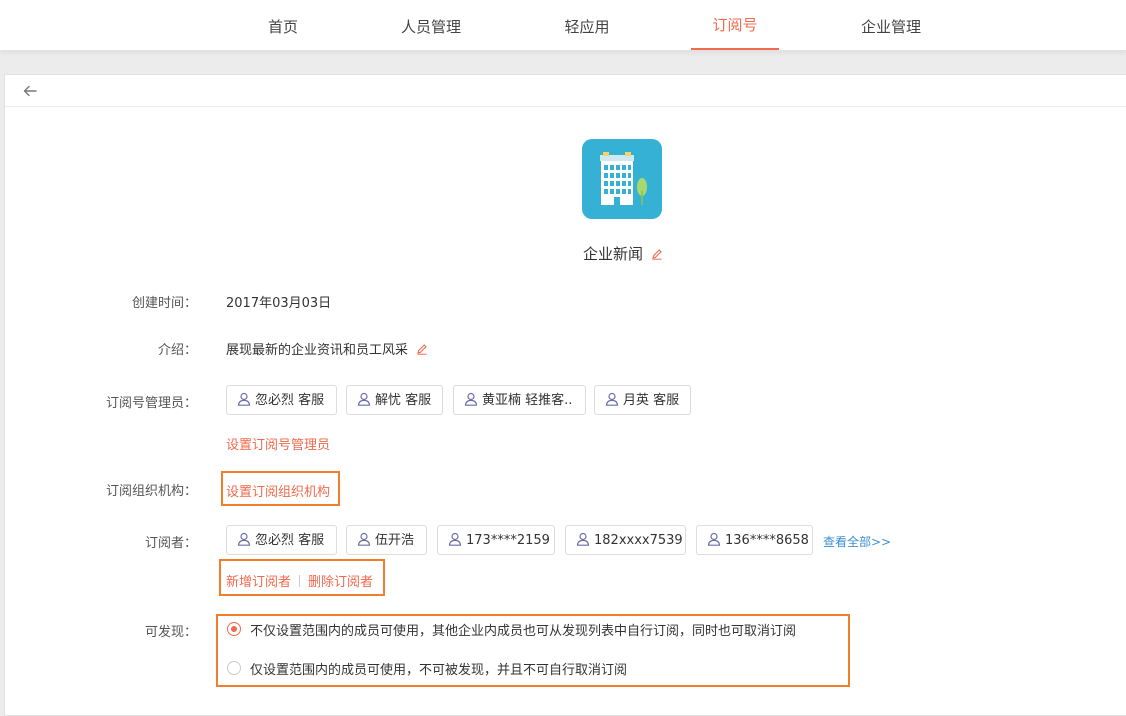  What do you see at coordinates (767, 540) in the screenshot?
I see `subscriber-chip-label: 136****8658` at bounding box center [767, 540].